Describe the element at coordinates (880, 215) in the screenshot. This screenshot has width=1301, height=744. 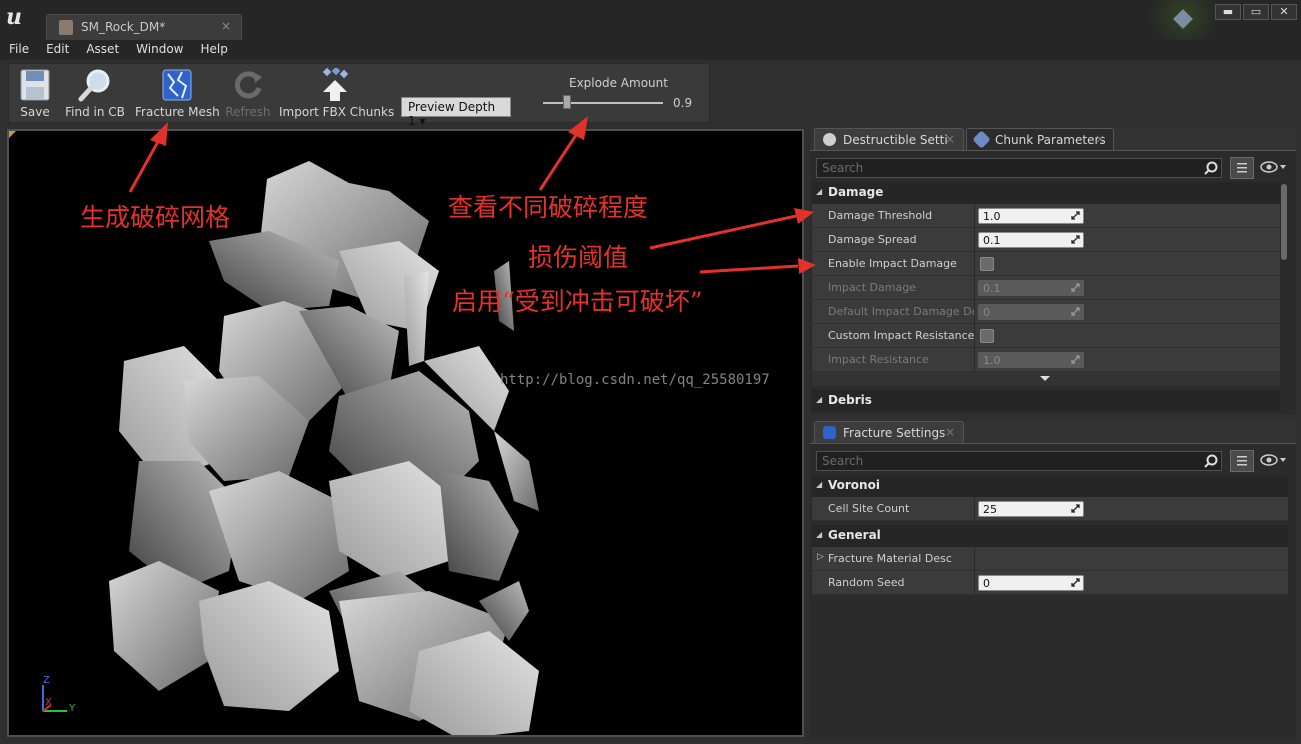
I see `property-label: Damage Threshold` at that location.